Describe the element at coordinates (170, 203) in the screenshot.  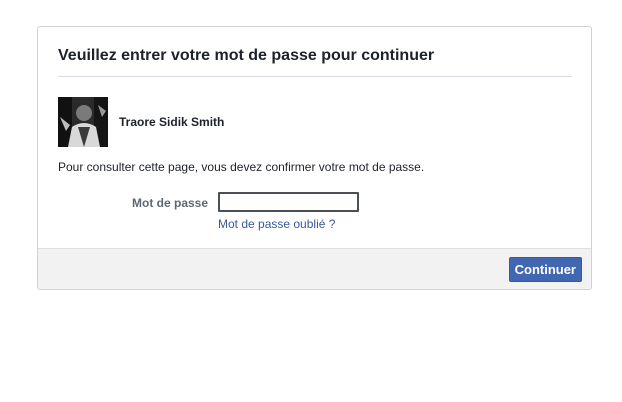
I see `password-label: Mot de passe` at that location.